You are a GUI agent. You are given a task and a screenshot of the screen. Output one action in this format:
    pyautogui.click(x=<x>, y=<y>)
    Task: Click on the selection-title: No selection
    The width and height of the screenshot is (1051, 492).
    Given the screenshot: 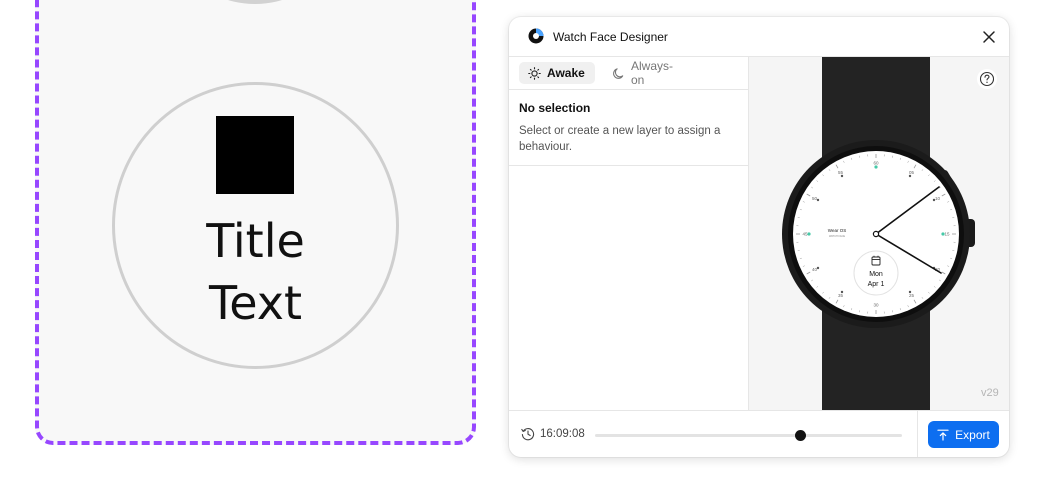 What is the action you would take?
    pyautogui.click(x=555, y=108)
    